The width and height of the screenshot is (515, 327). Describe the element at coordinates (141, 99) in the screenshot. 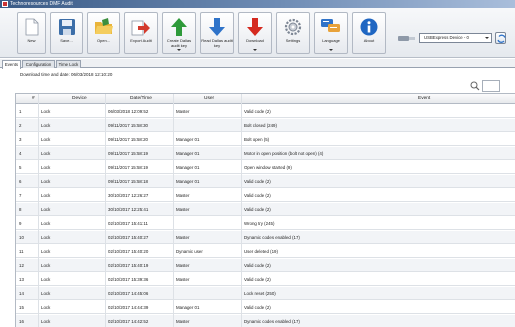

I see `column-header-datetime: Date/Time` at that location.